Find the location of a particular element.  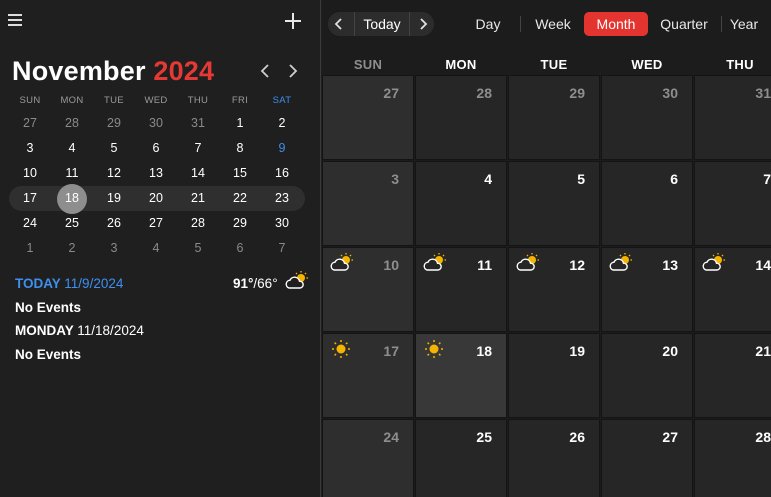

mini-prev-month-chevron-left-icon is located at coordinates (265, 71).